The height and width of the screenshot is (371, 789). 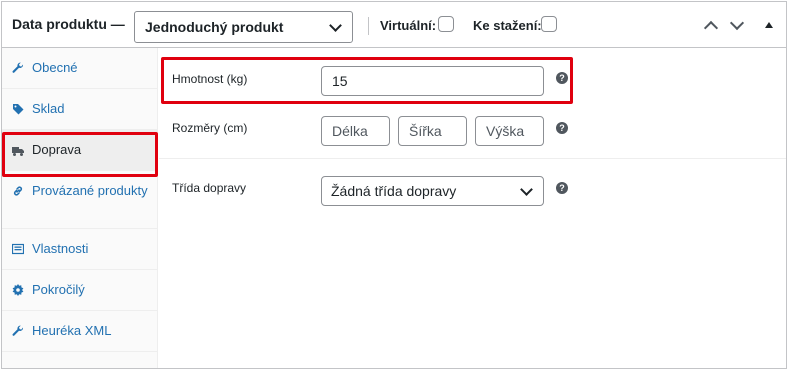 I want to click on tab-advanced: Pokročilý, so click(x=80, y=290).